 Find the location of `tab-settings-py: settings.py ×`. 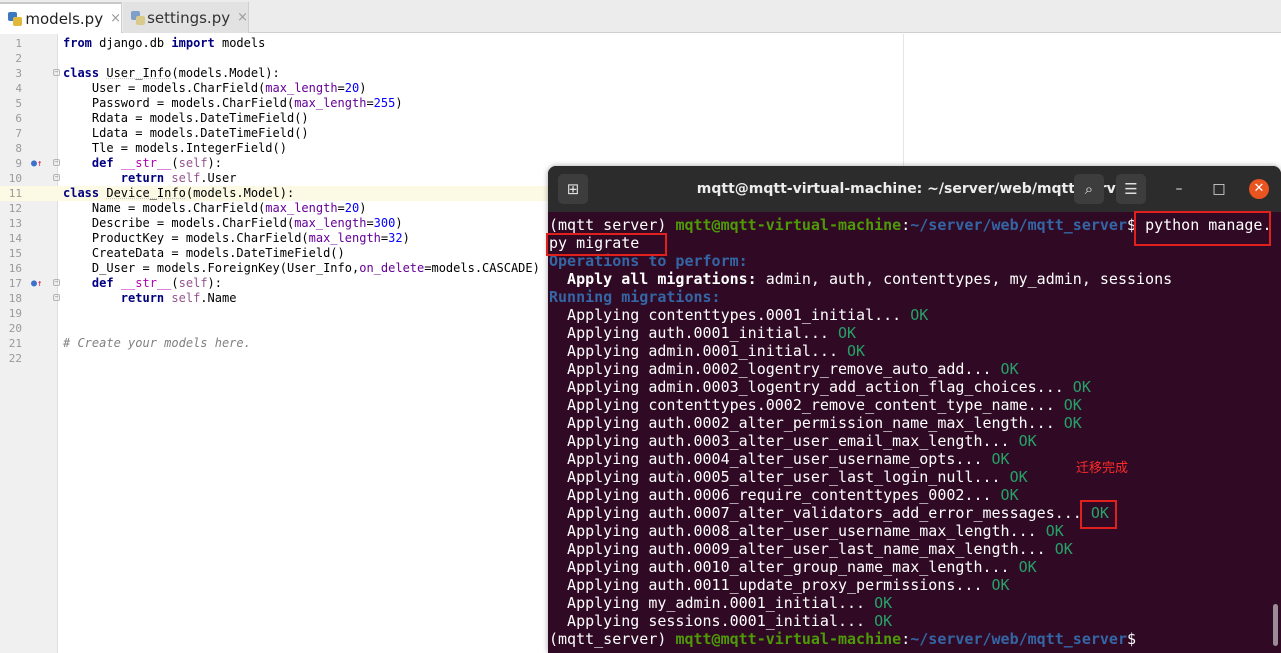

tab-settings-py: settings.py × is located at coordinates (186, 17).